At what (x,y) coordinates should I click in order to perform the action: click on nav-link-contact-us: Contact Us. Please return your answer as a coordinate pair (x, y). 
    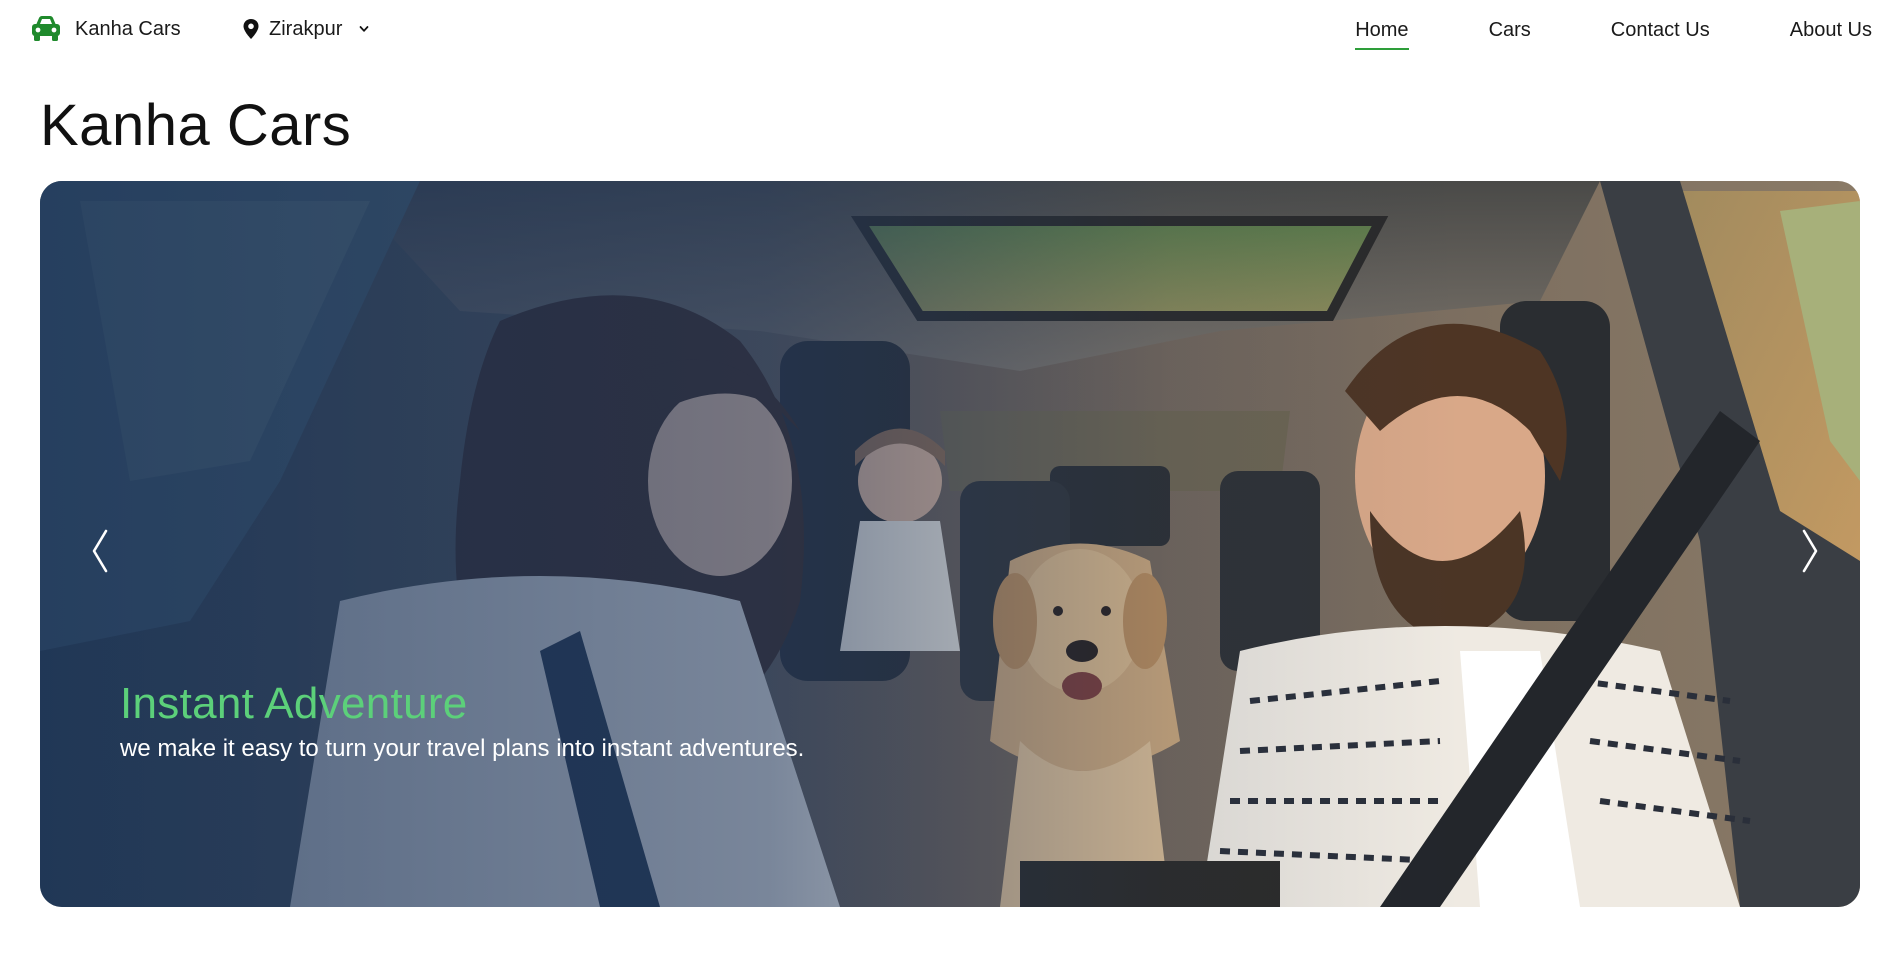
    Looking at the image, I should click on (1660, 30).